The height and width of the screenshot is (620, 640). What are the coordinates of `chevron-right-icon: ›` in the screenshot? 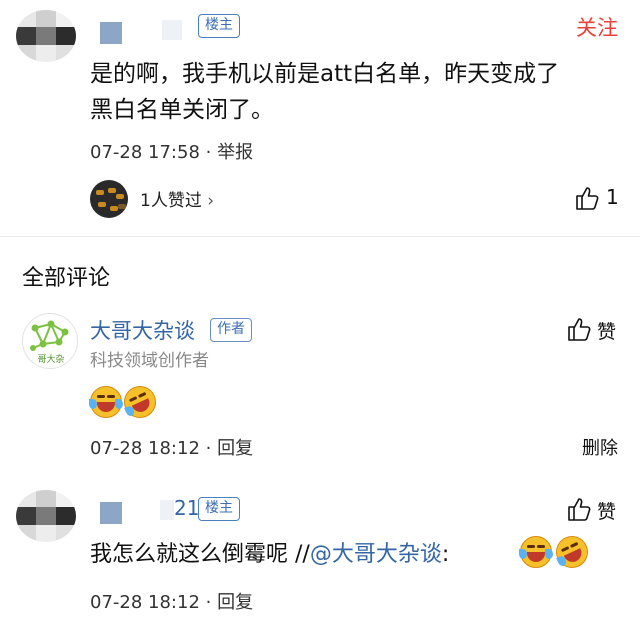 It's located at (211, 201).